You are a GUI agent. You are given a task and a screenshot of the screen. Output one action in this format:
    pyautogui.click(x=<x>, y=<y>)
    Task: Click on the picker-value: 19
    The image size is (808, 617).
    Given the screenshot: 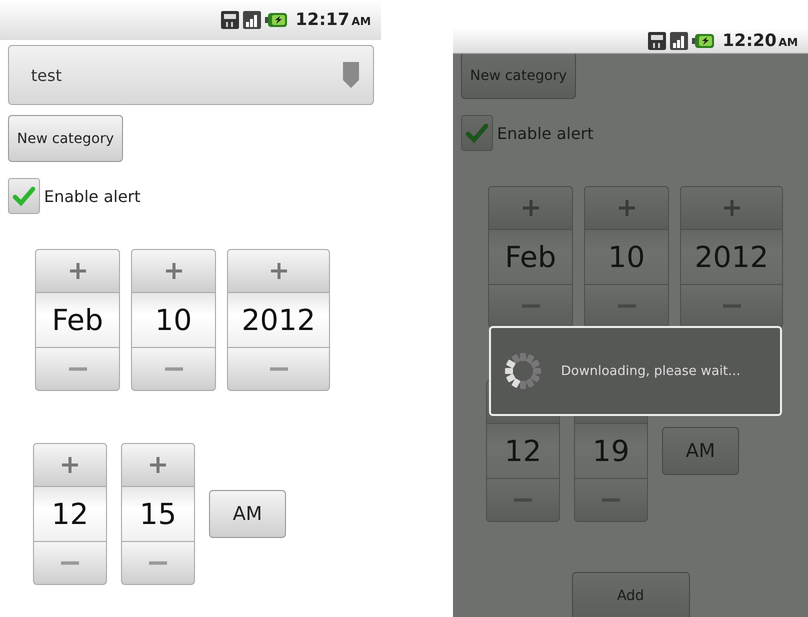 What is the action you would take?
    pyautogui.click(x=611, y=451)
    